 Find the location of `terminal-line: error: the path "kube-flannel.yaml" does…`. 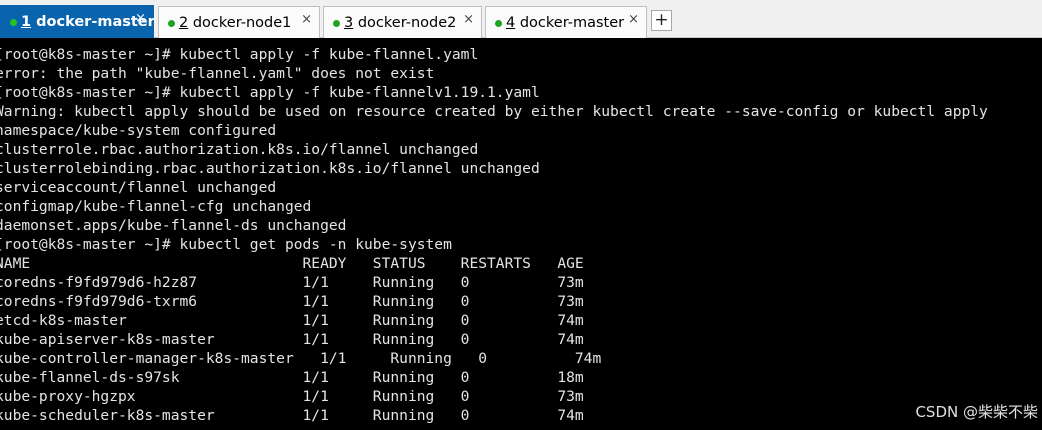

terminal-line: error: the path "kube-flannel.yaml" does… is located at coordinates (217, 73).